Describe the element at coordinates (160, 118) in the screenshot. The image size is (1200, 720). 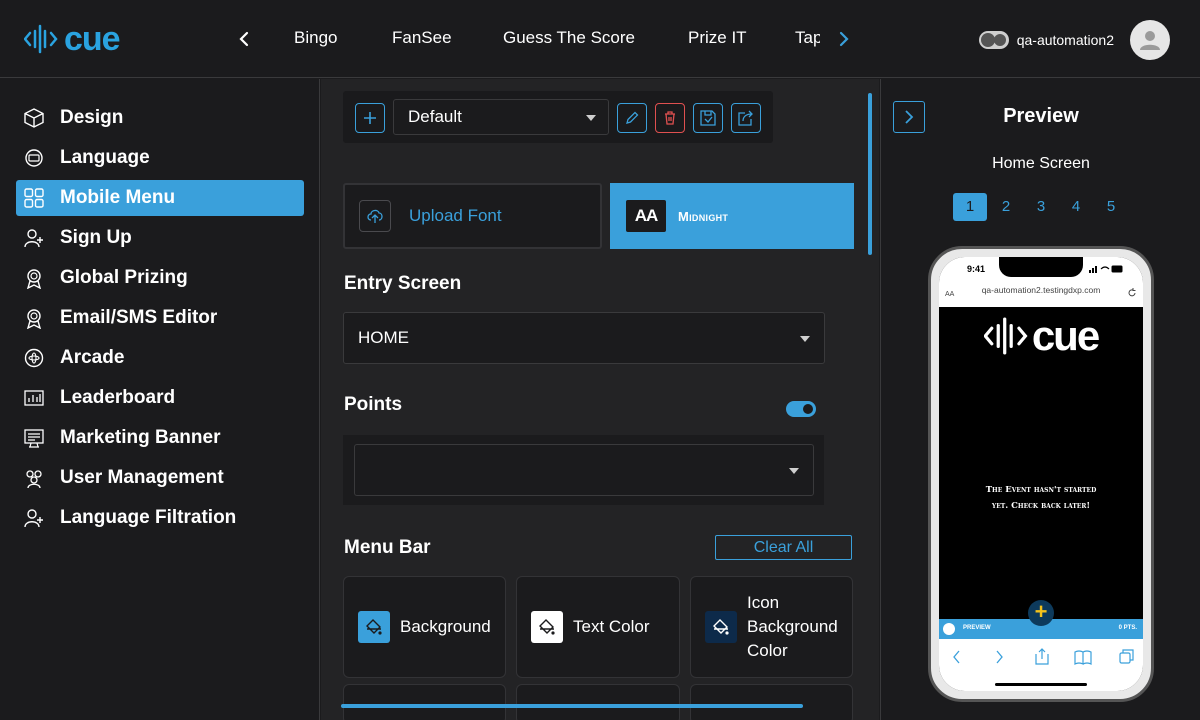
I see `sidebar-item-design: Design` at that location.